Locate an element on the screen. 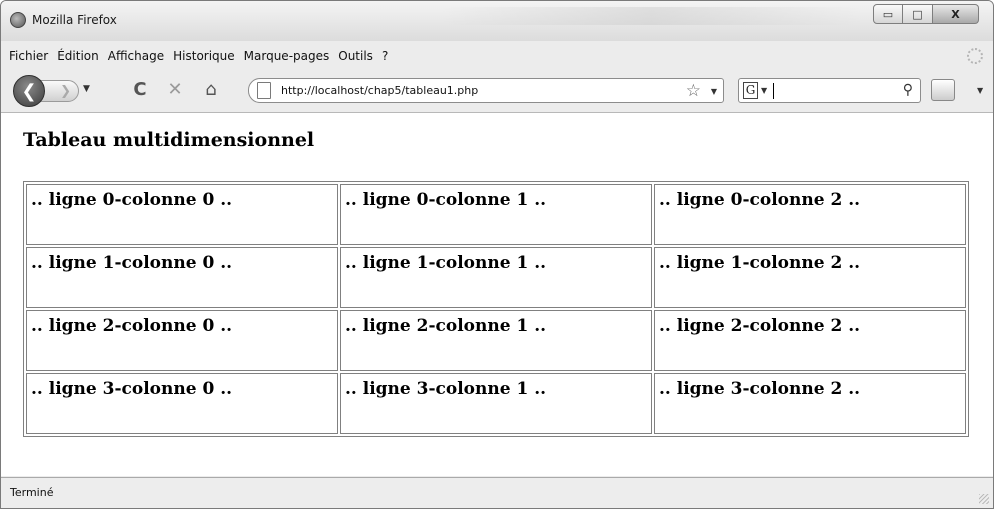 The image size is (994, 509). back-forward-group: ❮ ❯ ▼ is located at coordinates (63, 91).